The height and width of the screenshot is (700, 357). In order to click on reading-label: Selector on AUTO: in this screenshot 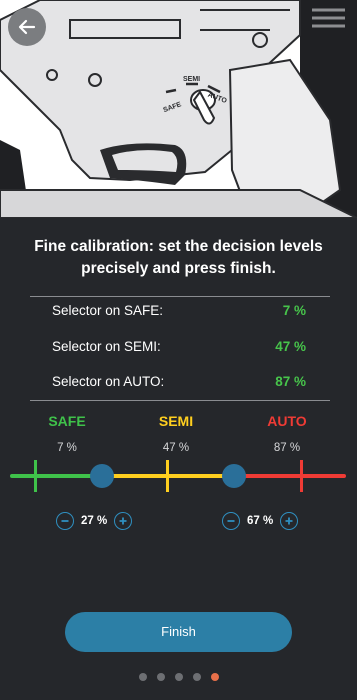, I will do `click(108, 381)`.